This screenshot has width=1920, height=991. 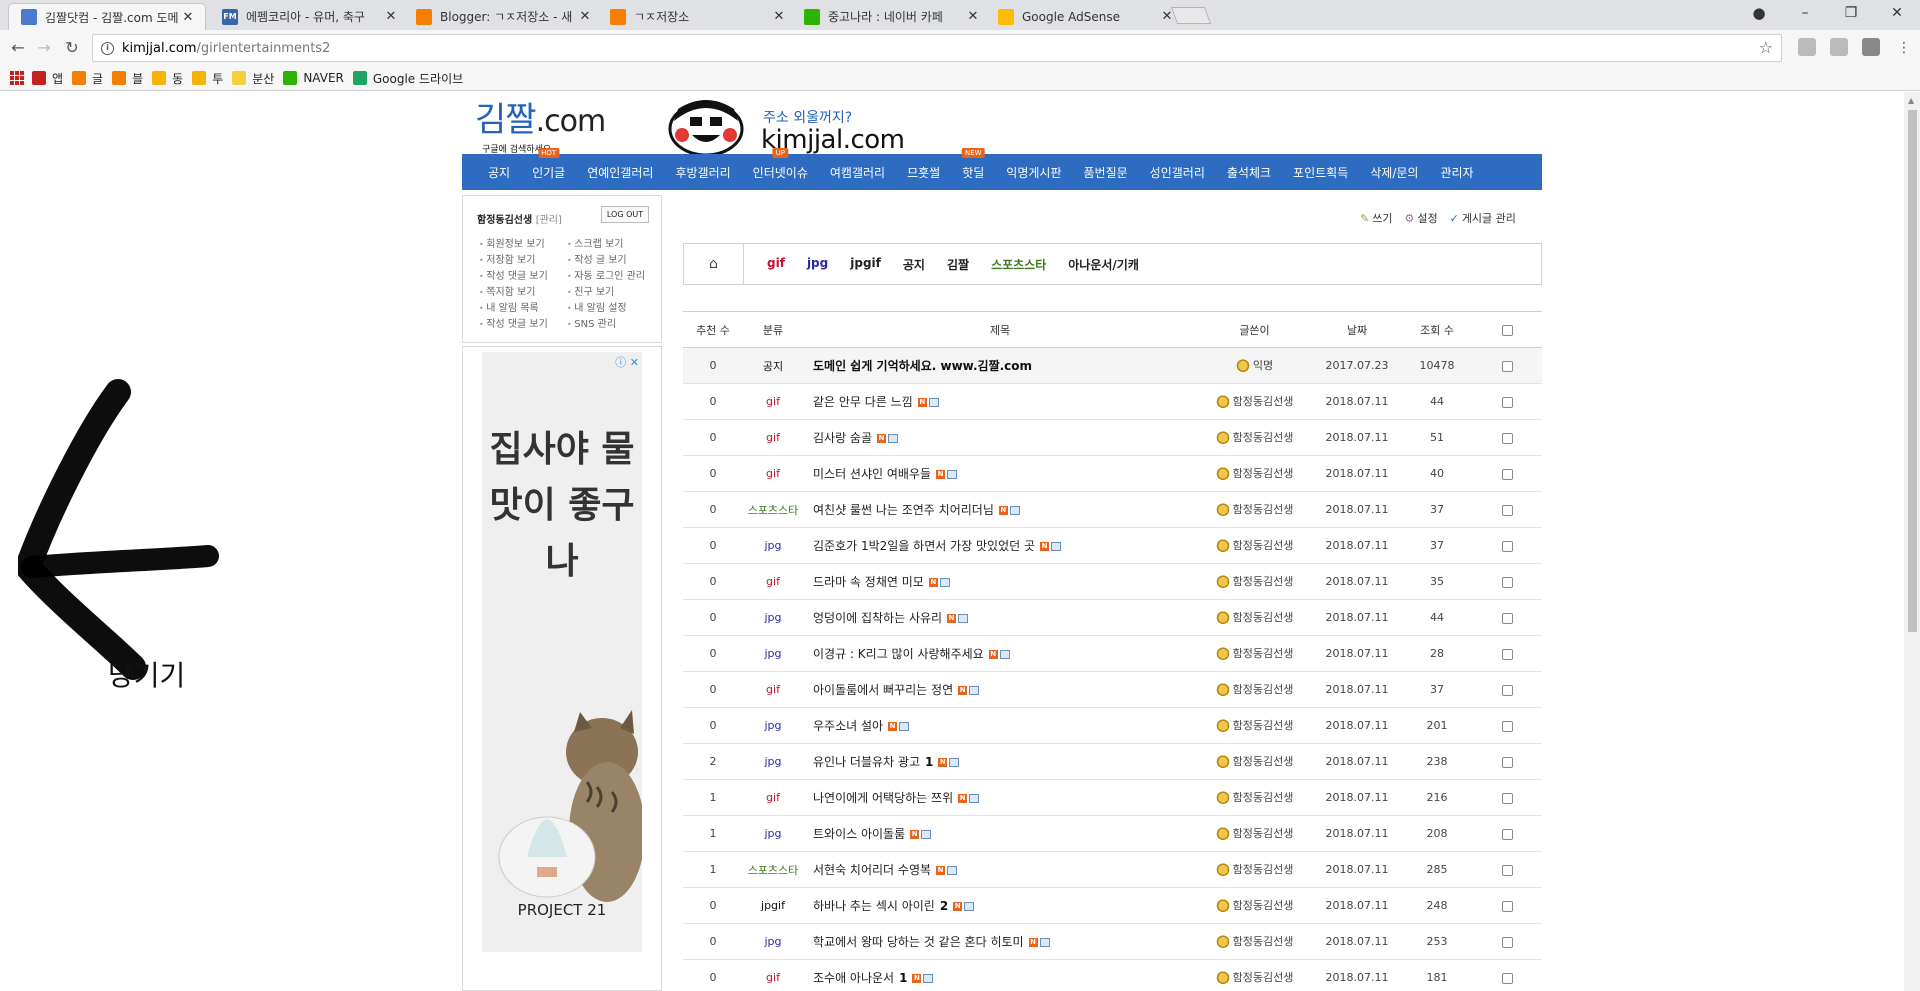 I want to click on post-title-link: 드라마 속 정채연 미모, so click(x=868, y=582).